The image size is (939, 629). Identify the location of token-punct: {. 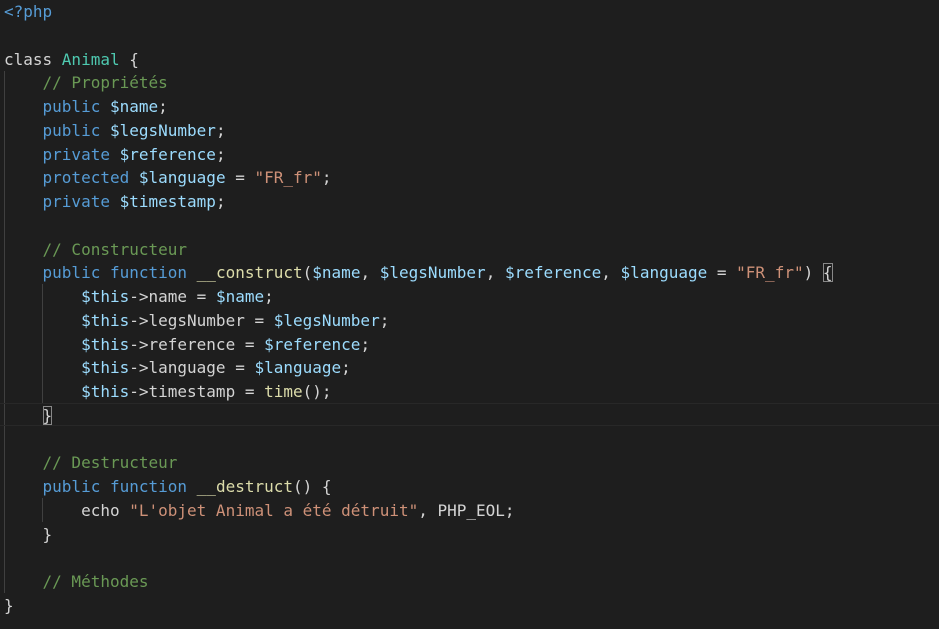
(827, 273).